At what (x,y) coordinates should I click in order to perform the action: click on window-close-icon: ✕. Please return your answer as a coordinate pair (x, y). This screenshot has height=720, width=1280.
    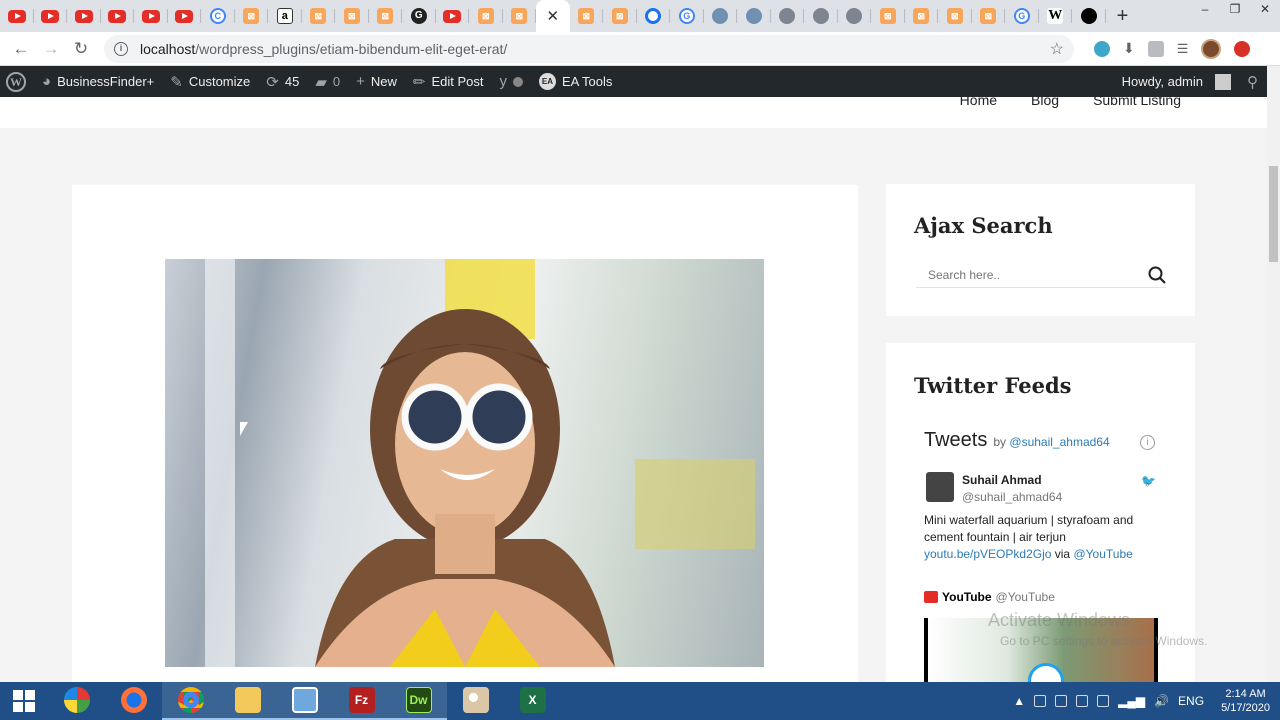
    Looking at the image, I should click on (1265, 10).